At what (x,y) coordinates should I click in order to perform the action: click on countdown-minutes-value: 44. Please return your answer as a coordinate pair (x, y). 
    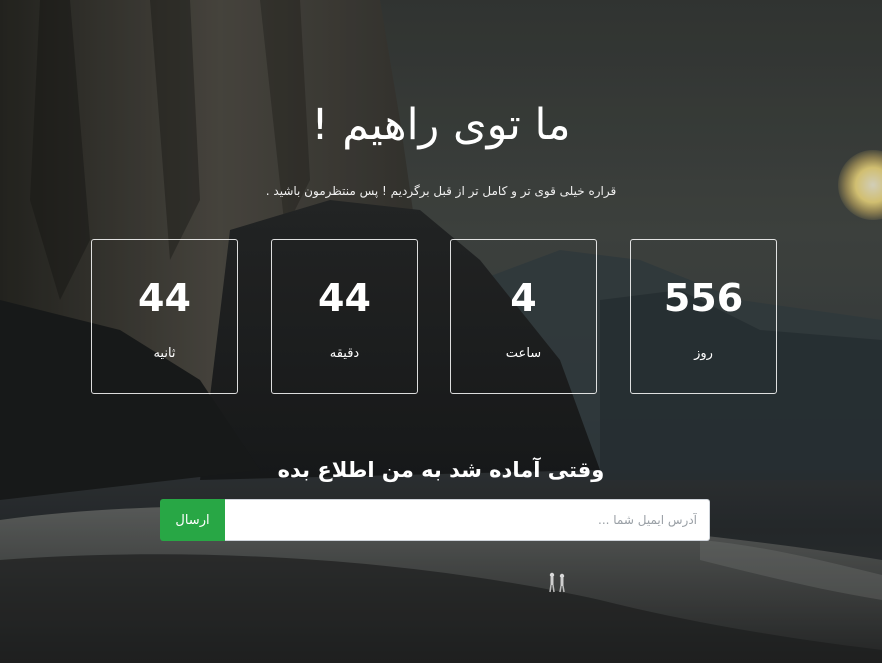
    Looking at the image, I should click on (344, 298).